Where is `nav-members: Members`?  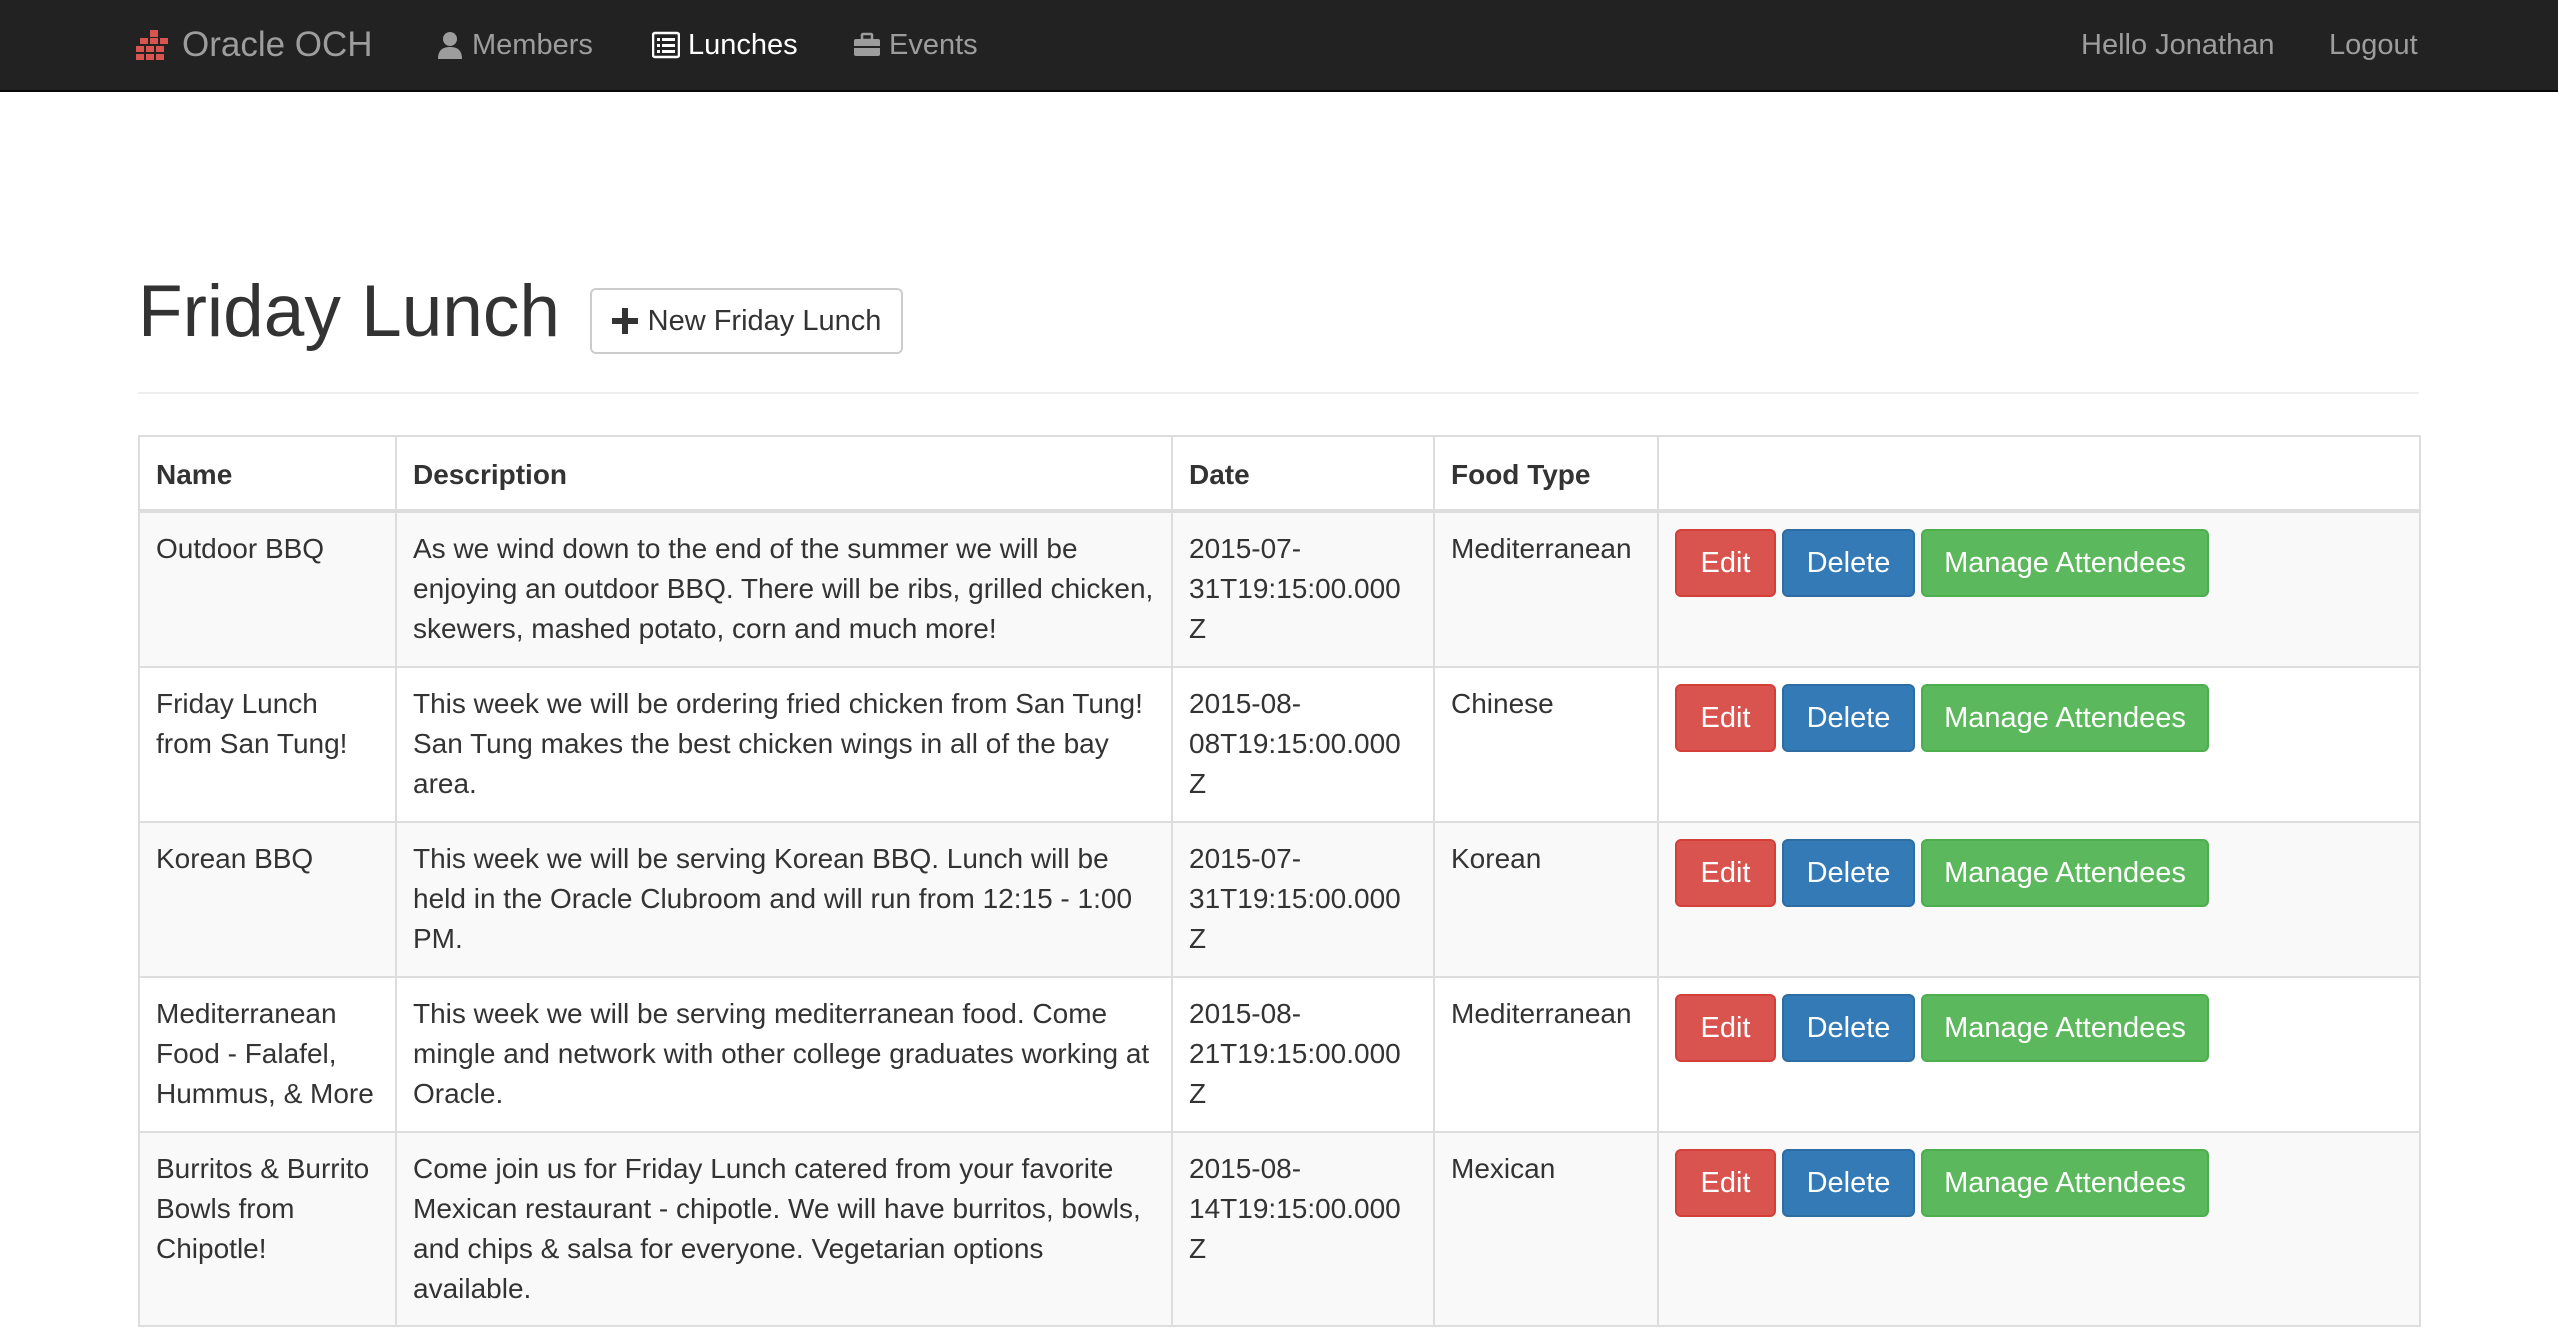
nav-members: Members is located at coordinates (514, 45).